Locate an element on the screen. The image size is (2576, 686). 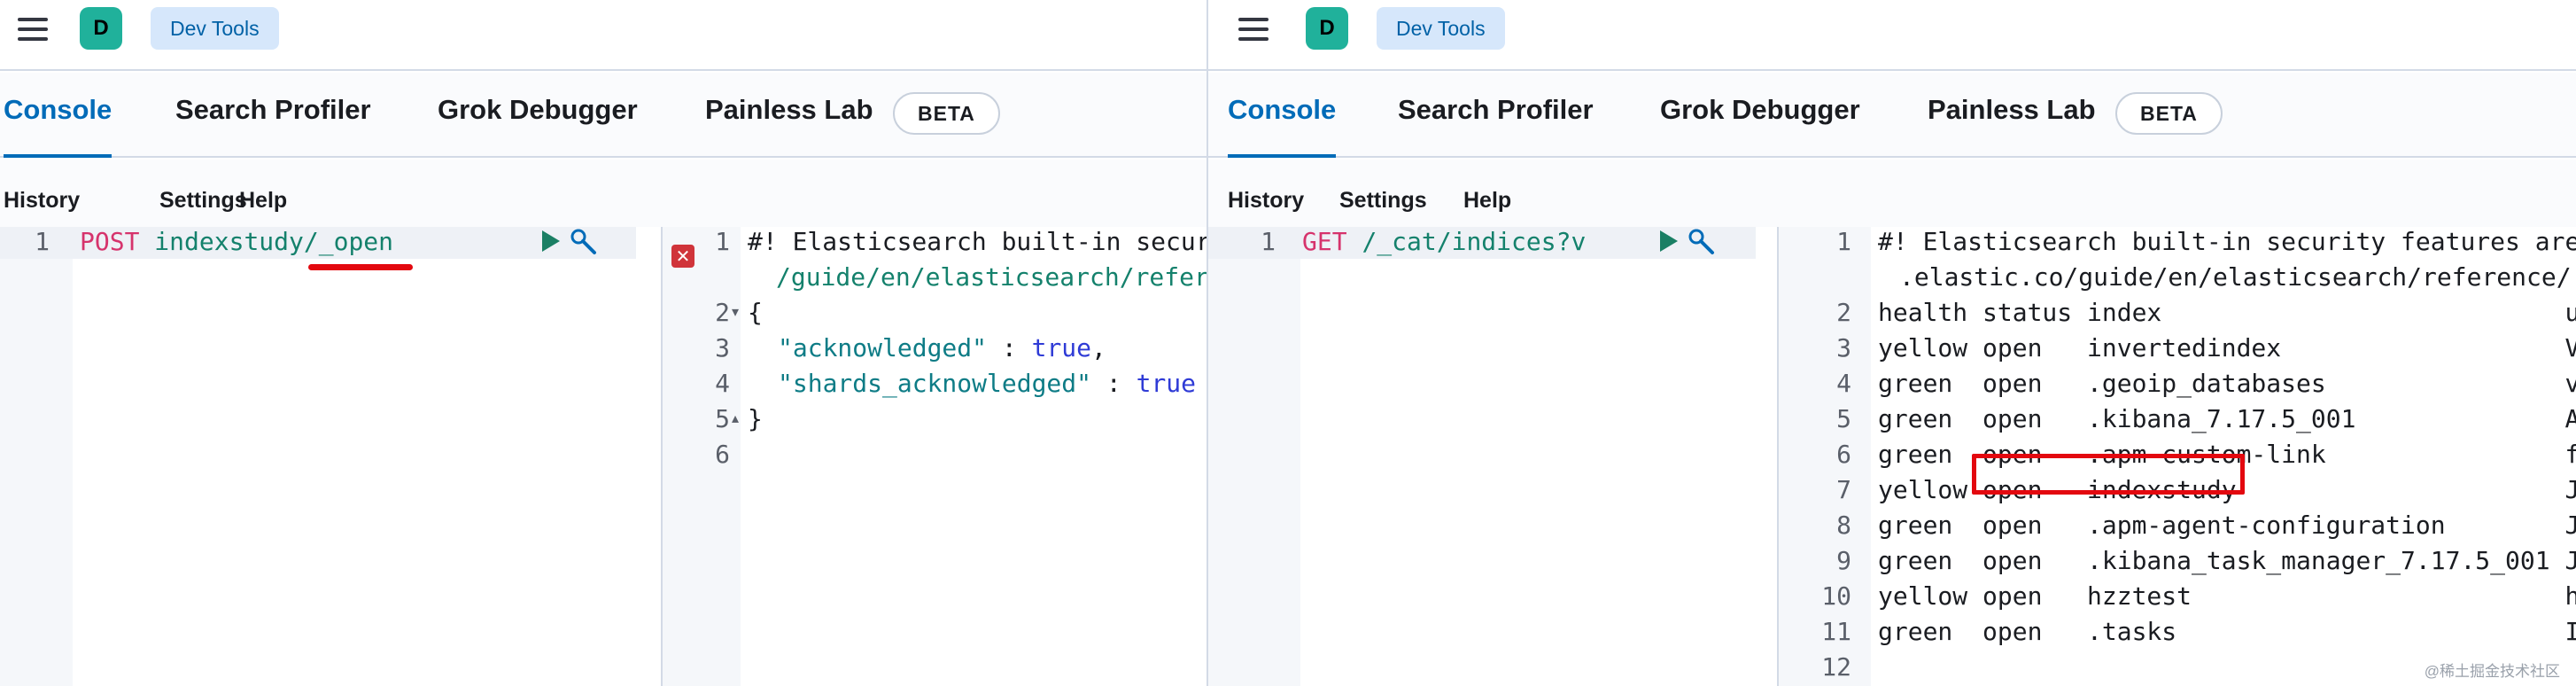
json-key: "shards_acknowledged" is located at coordinates (935, 383).